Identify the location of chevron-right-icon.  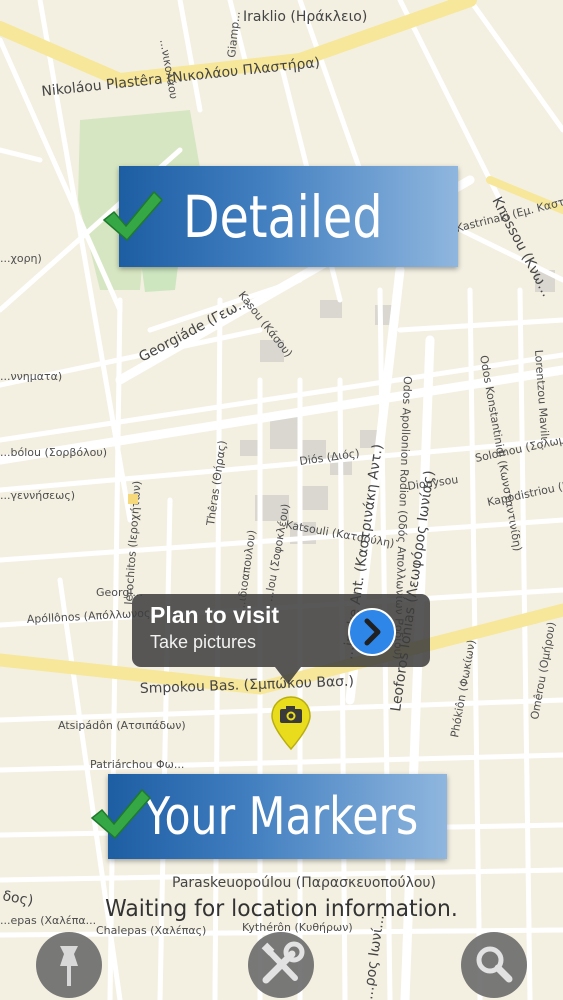
(372, 632).